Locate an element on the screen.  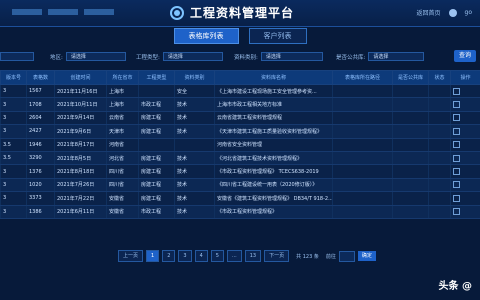
home-link: 返回首页 is located at coordinates (429, 12).